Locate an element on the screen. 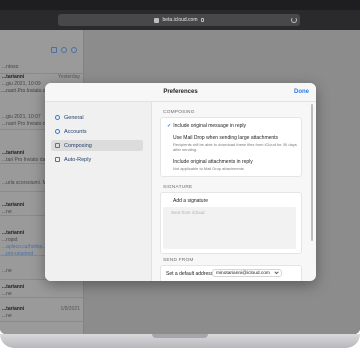  include-original-option: ✓ Include original message in reply is located at coordinates (206, 126).